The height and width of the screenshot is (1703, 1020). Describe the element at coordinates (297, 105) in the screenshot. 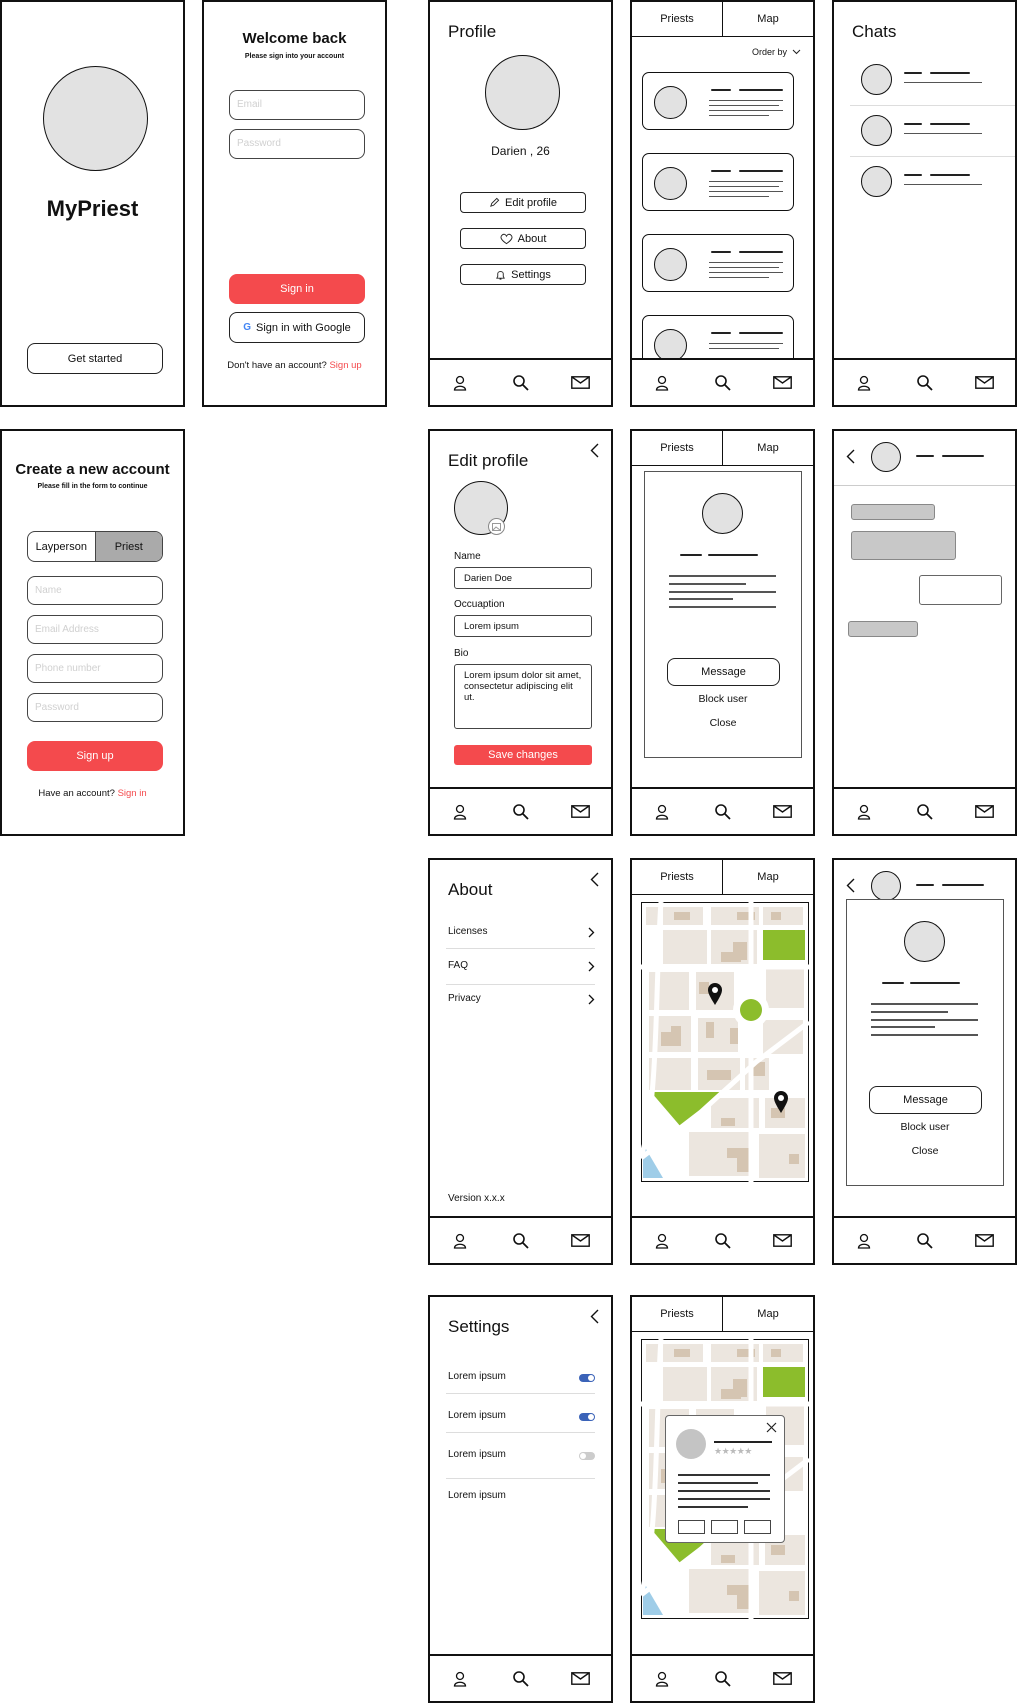

I see `email-field: Email` at that location.